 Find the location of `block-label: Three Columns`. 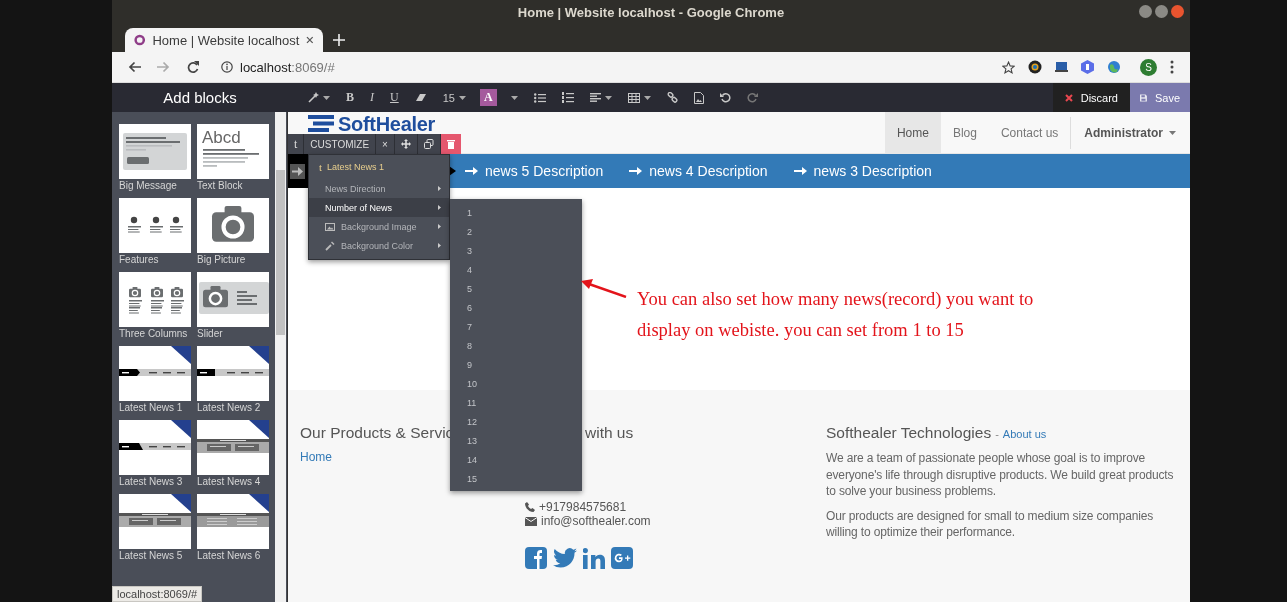

block-label: Three Columns is located at coordinates (154, 333).